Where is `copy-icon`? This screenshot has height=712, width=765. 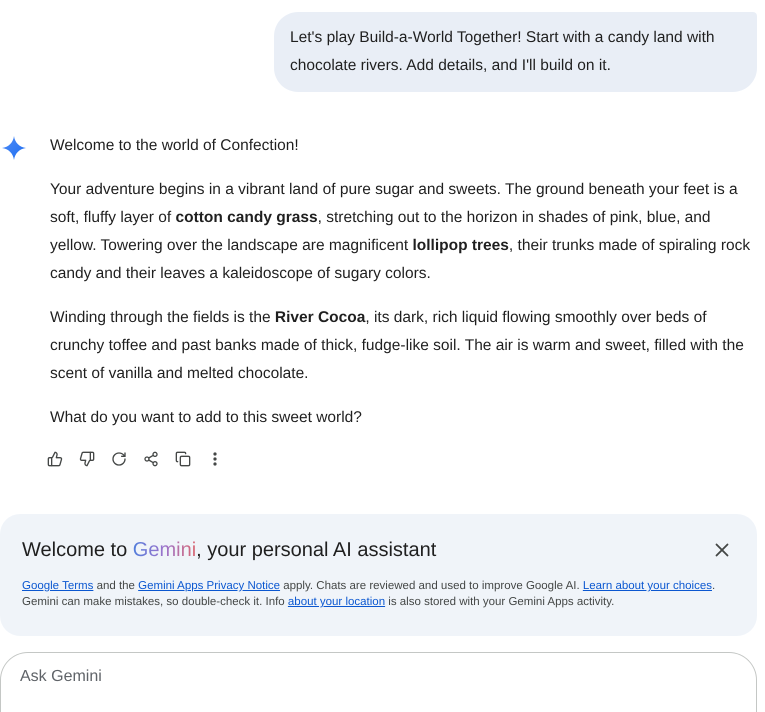 copy-icon is located at coordinates (183, 459).